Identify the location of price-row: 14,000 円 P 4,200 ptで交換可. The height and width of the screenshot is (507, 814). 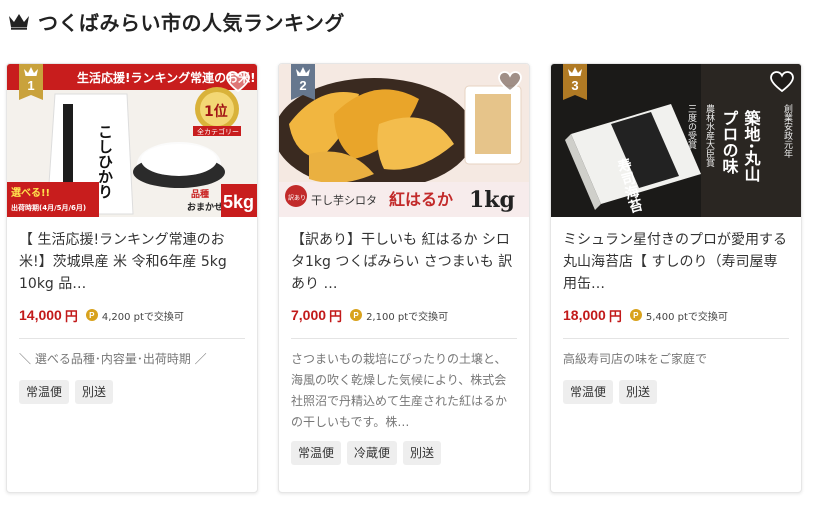
(132, 315).